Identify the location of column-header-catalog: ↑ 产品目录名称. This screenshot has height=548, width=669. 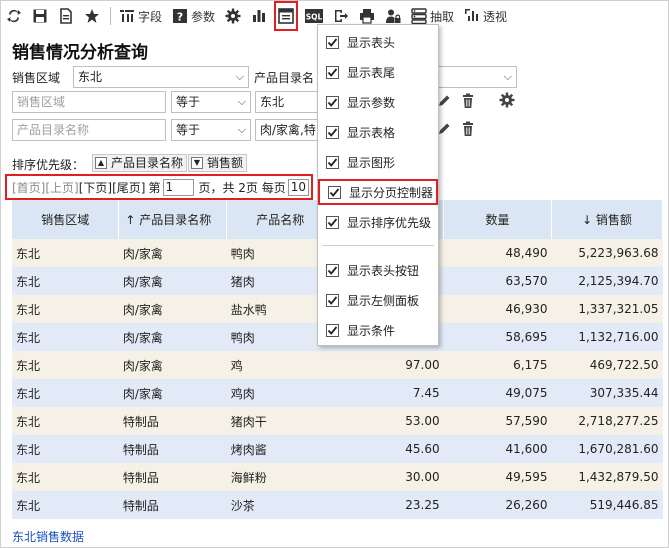
(173, 219).